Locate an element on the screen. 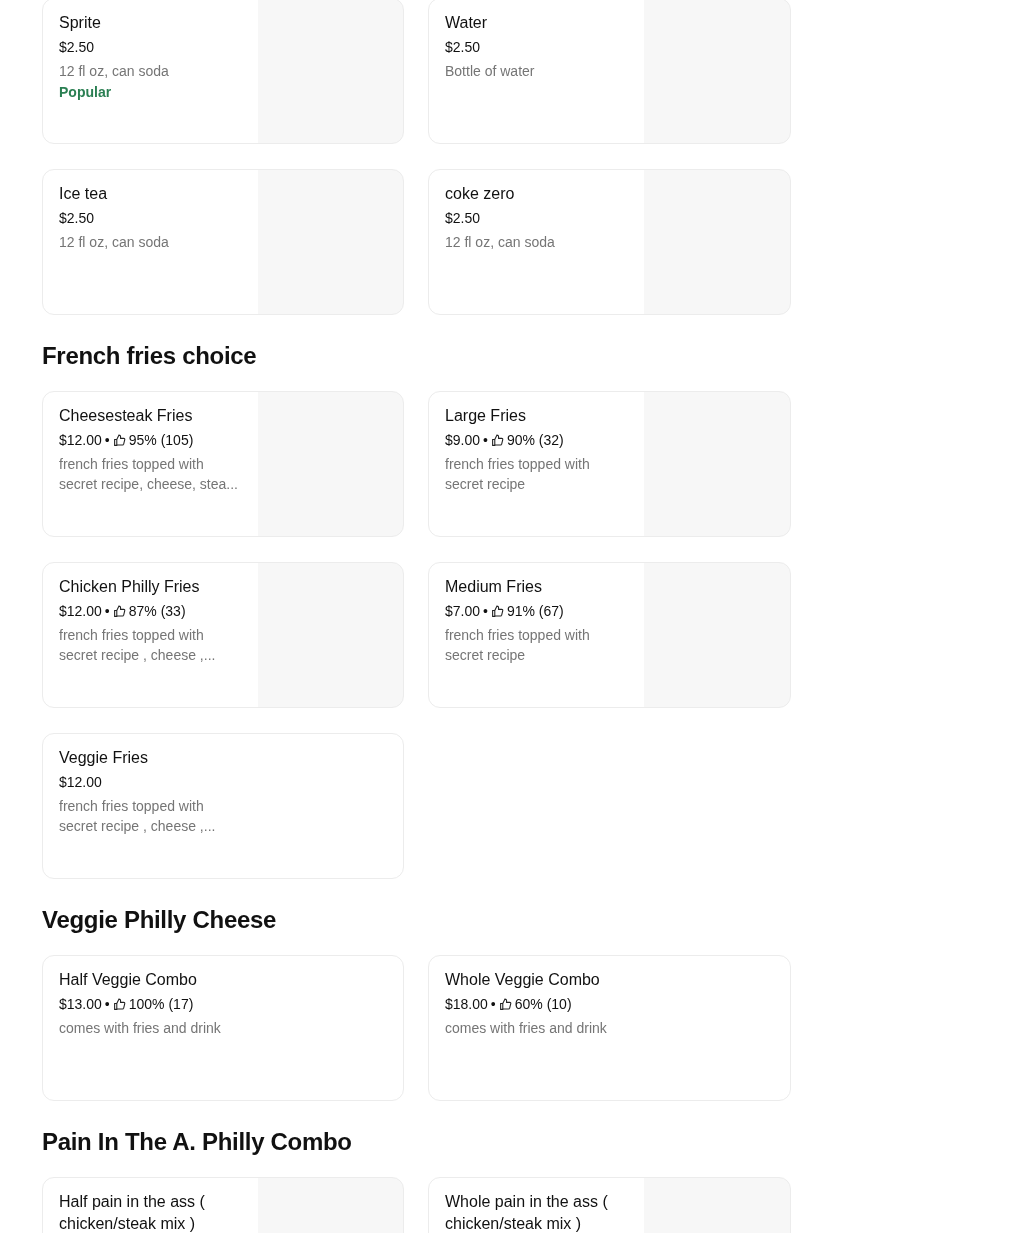  item-name: Chicken Philly Fries is located at coordinates (130, 587).